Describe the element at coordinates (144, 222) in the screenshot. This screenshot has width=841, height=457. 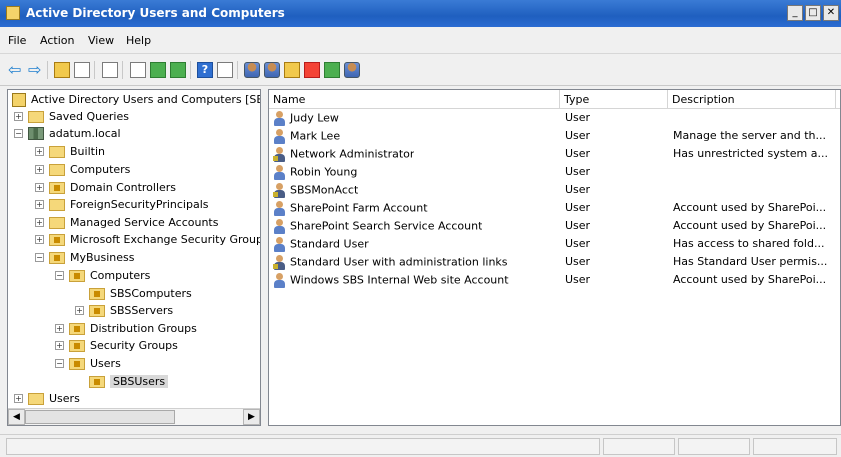
I see `tree-item-label: Managed Service Accounts` at that location.